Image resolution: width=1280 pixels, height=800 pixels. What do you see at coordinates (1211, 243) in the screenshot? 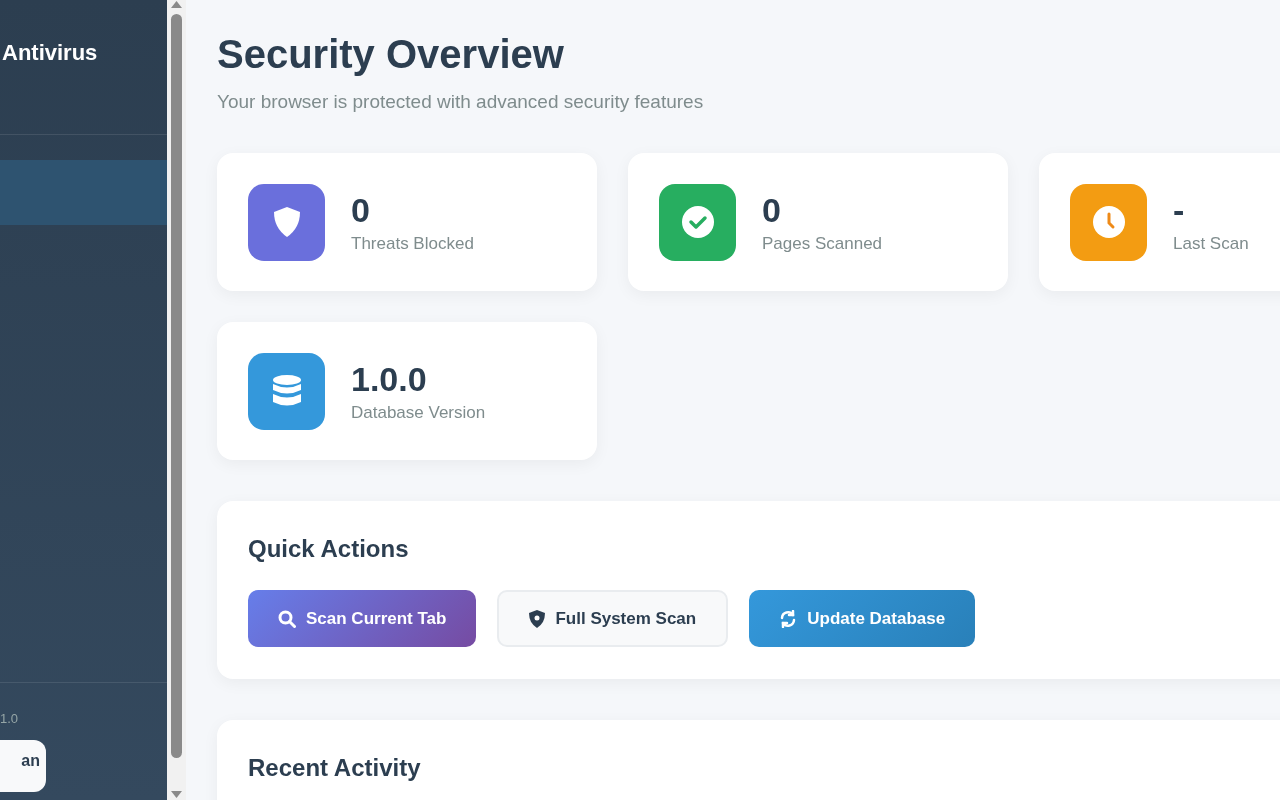
I see `stat-label: Last Scan` at bounding box center [1211, 243].